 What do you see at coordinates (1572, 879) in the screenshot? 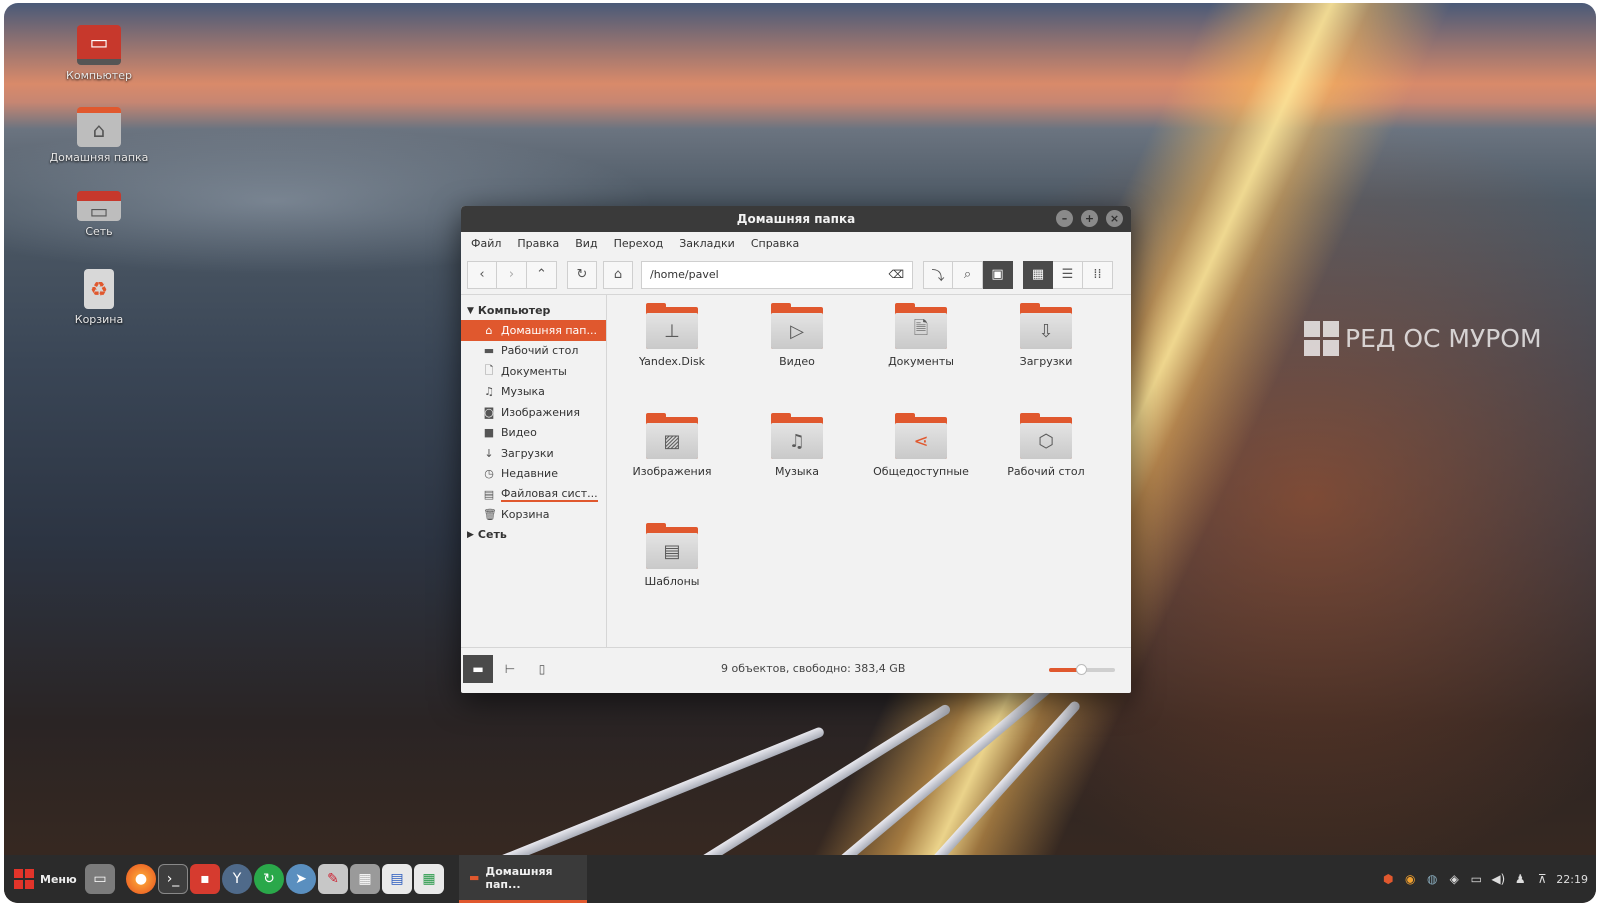
I see `clock: 22:19` at bounding box center [1572, 879].